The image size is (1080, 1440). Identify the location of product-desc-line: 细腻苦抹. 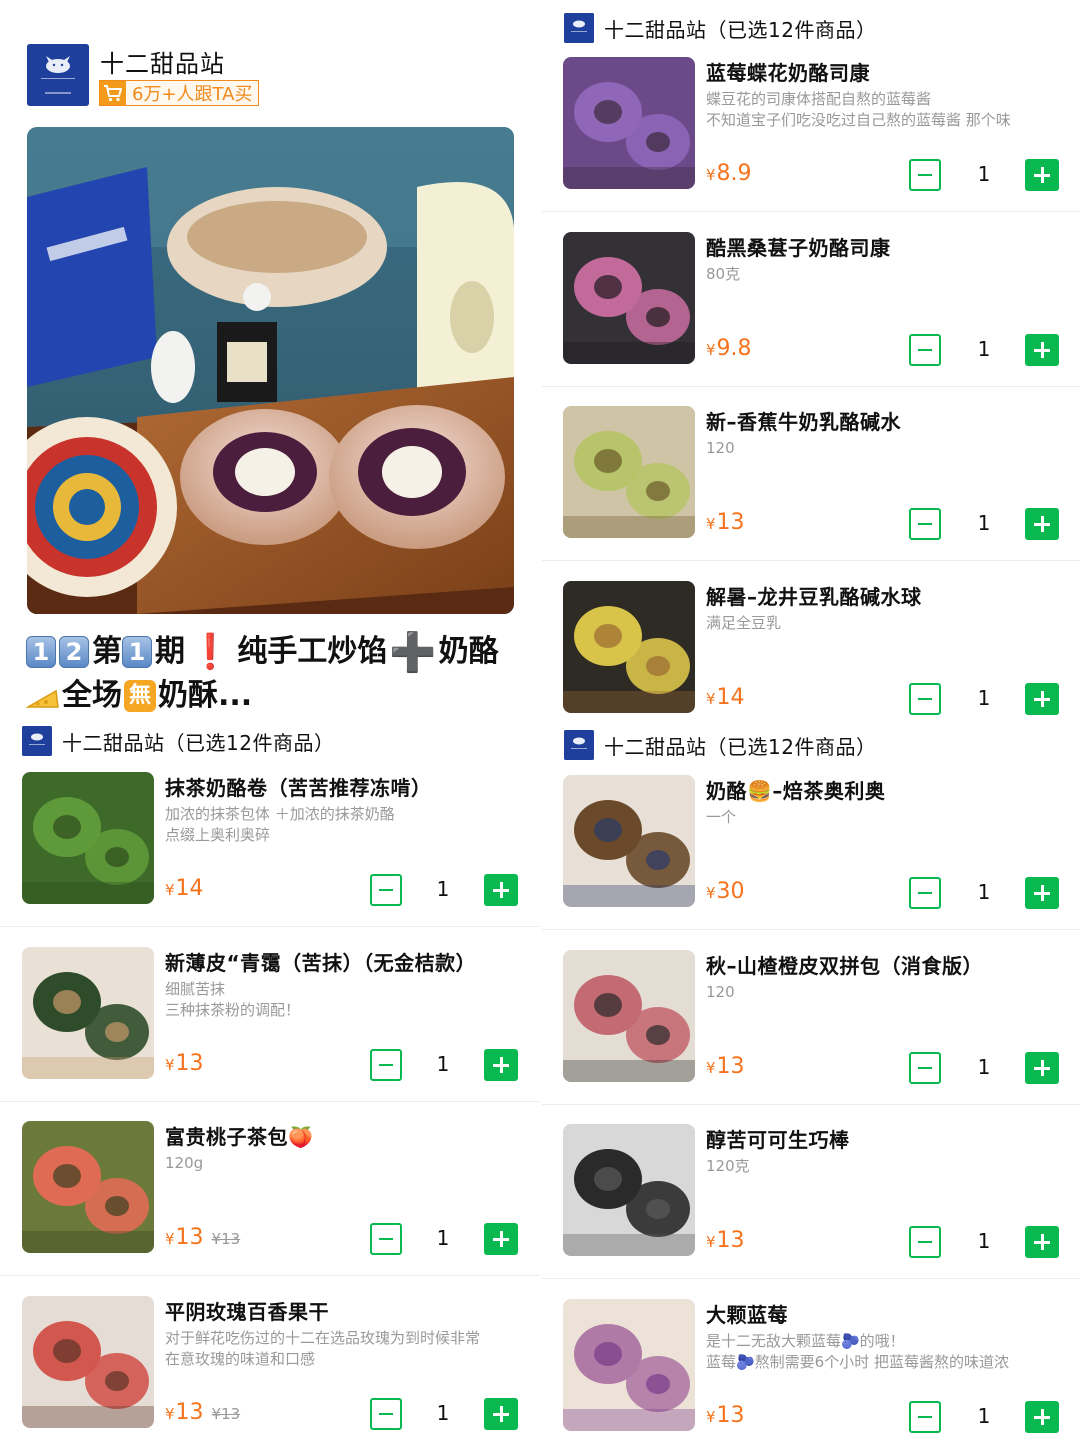
(195, 989).